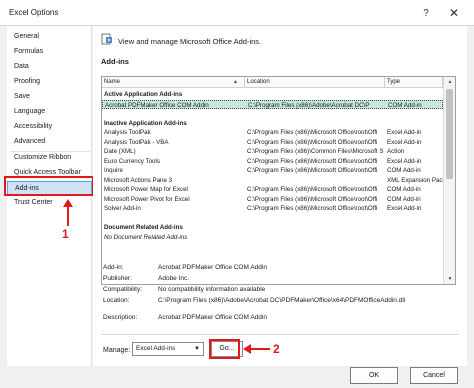 The image size is (474, 388). I want to click on sidebar-item-formulas: Formulas, so click(49, 52).